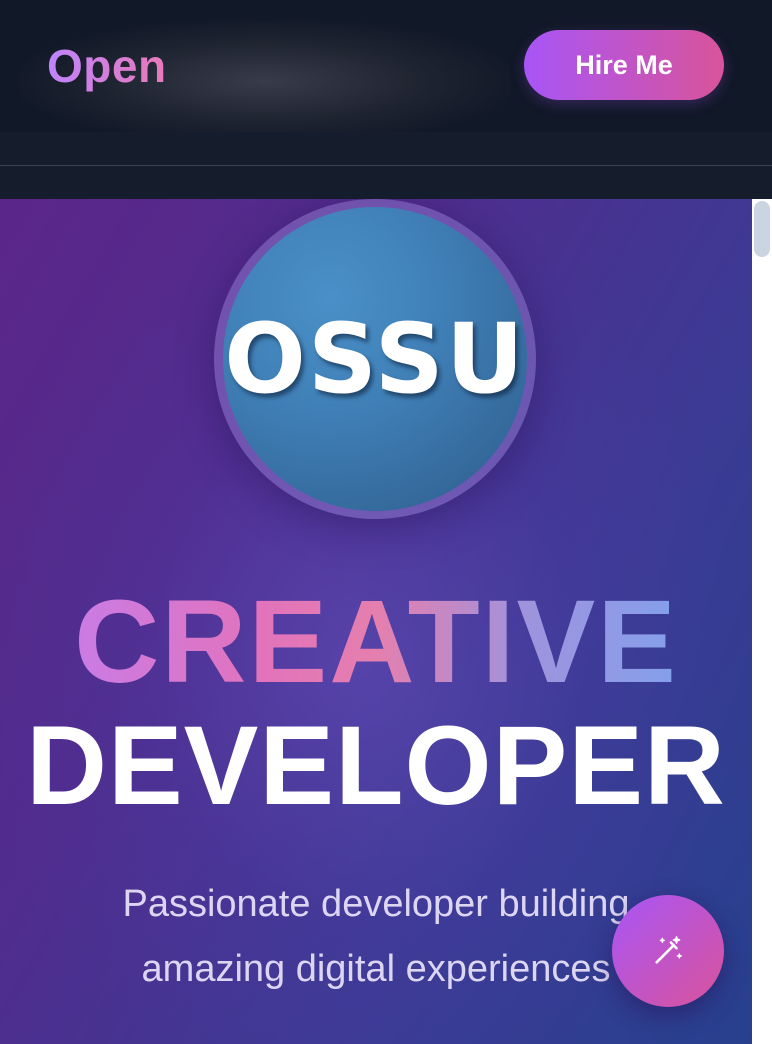 This screenshot has width=772, height=1044. I want to click on avatar-logo-text: OSSU, so click(375, 359).